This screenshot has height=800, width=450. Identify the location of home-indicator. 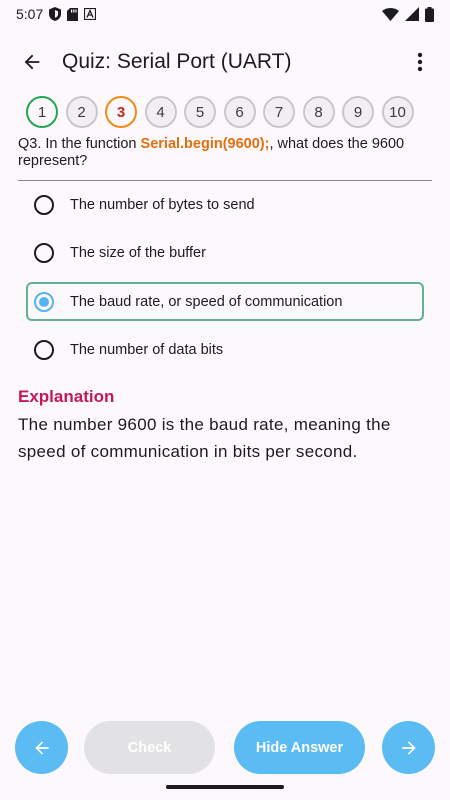
(225, 787).